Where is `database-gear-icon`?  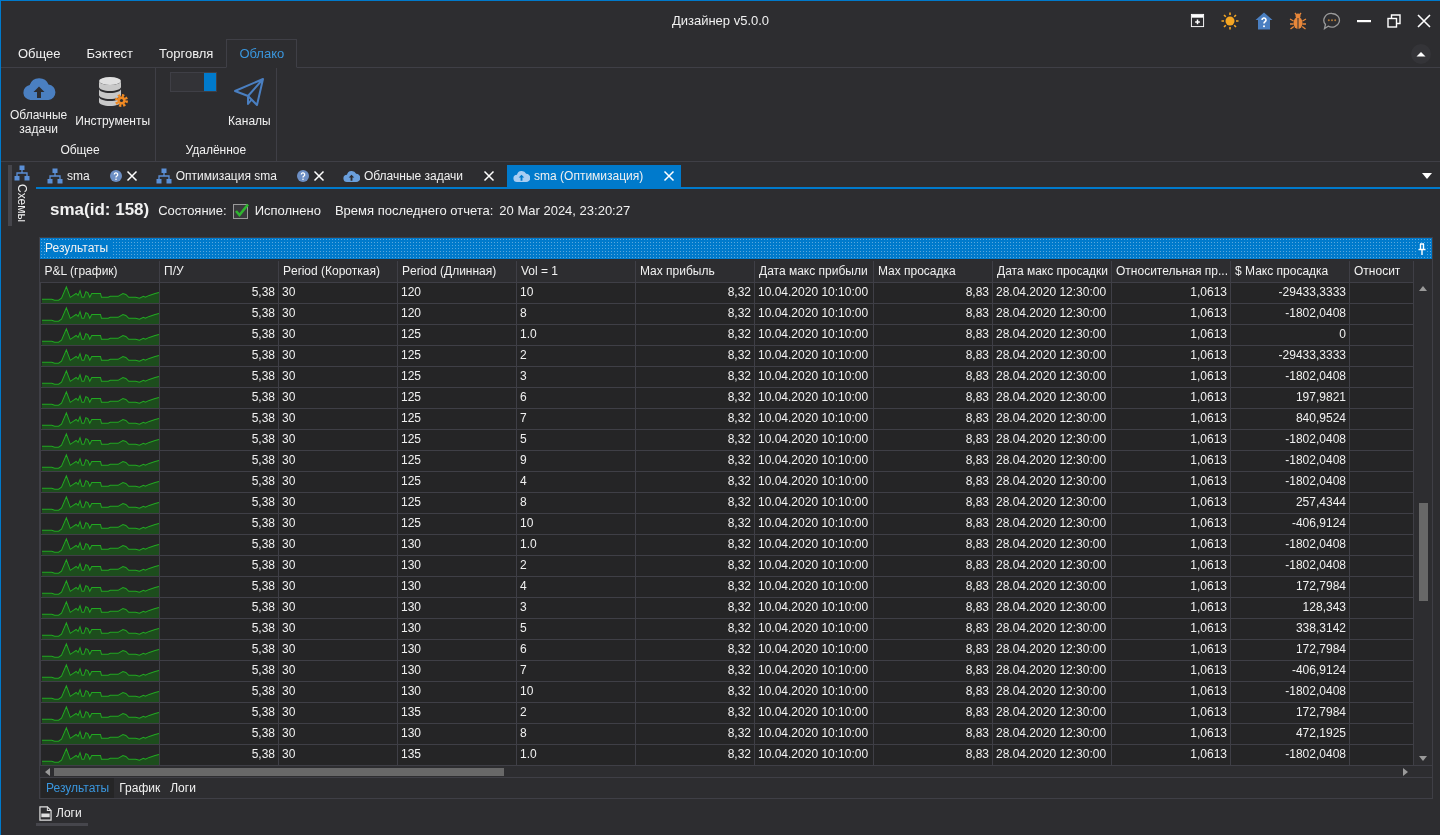
database-gear-icon is located at coordinates (112, 92).